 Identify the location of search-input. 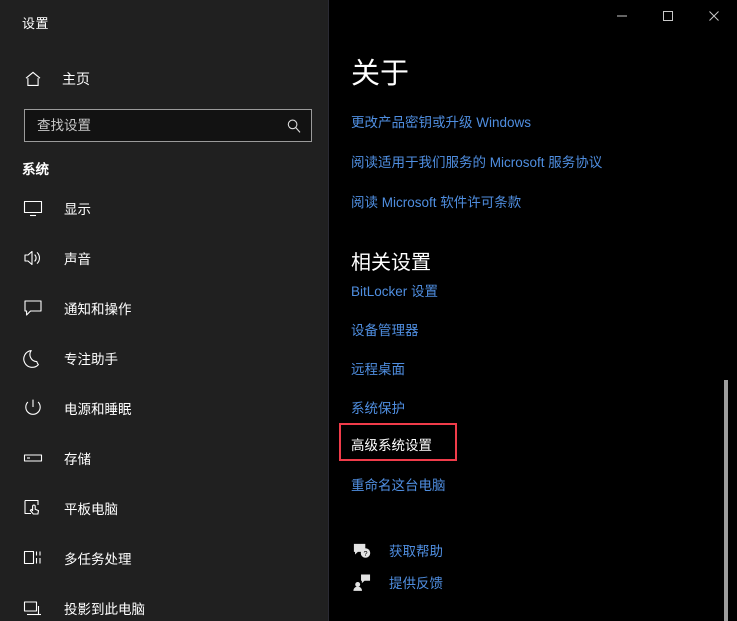
(151, 125).